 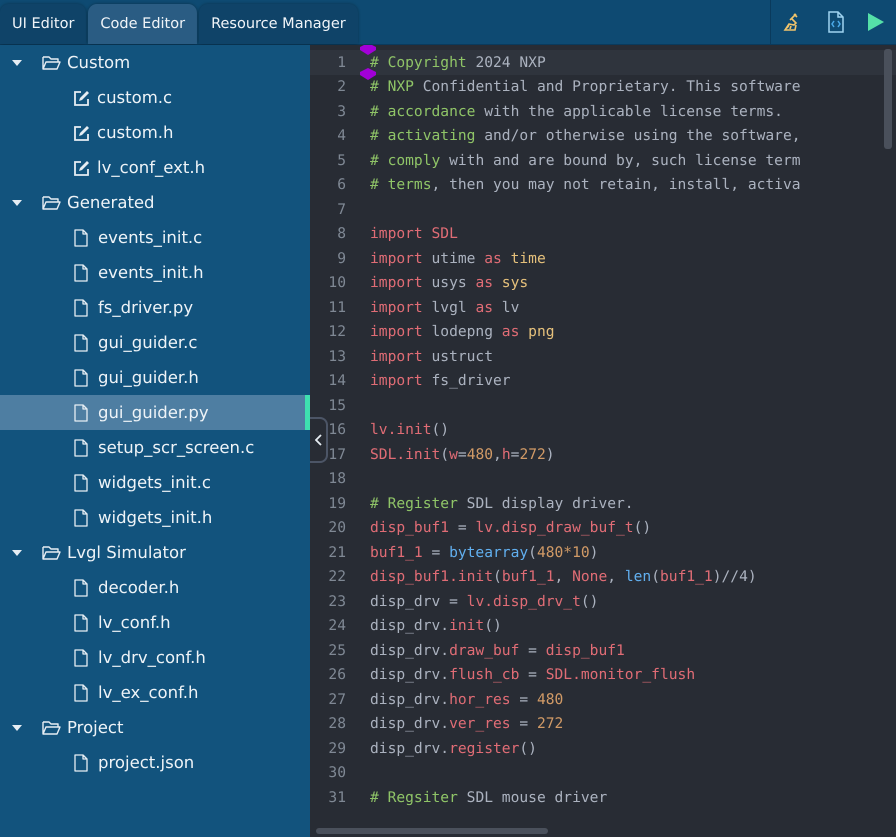 What do you see at coordinates (511, 527) in the screenshot?
I see `code-line: disp_buf1 = lv.disp_draw_buf_t()` at bounding box center [511, 527].